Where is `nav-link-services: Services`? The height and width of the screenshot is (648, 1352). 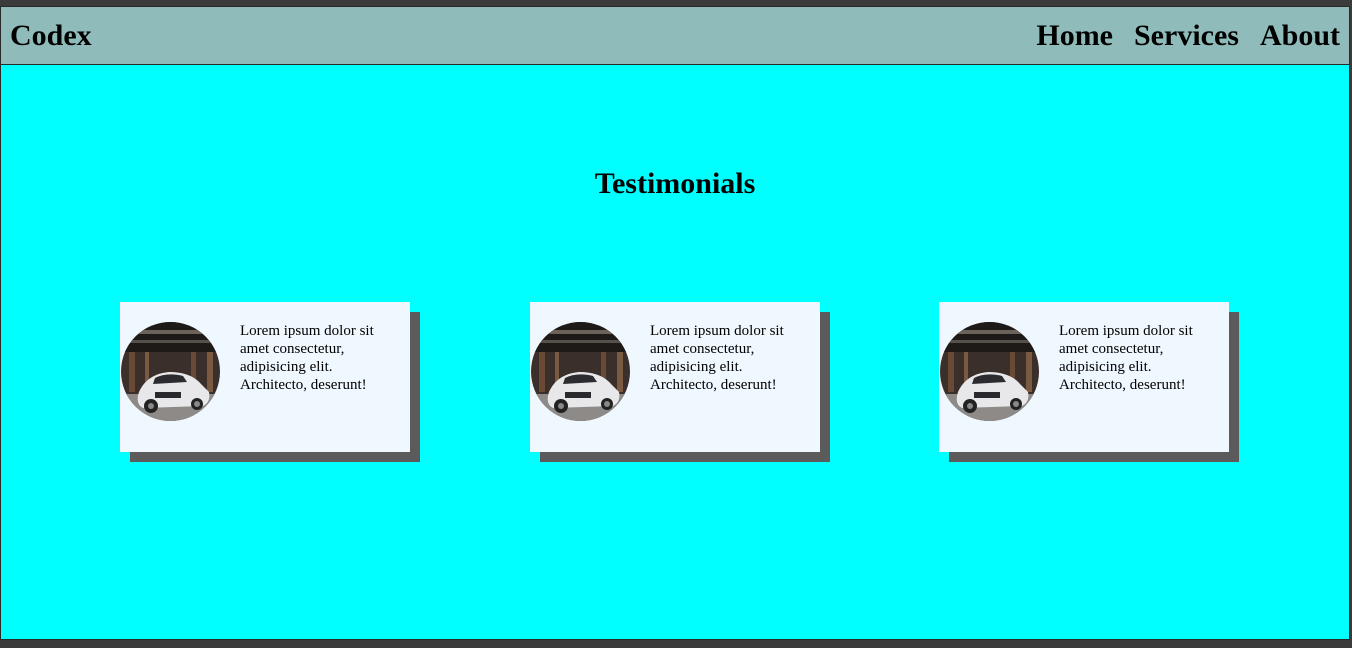
nav-link-services: Services is located at coordinates (1186, 36).